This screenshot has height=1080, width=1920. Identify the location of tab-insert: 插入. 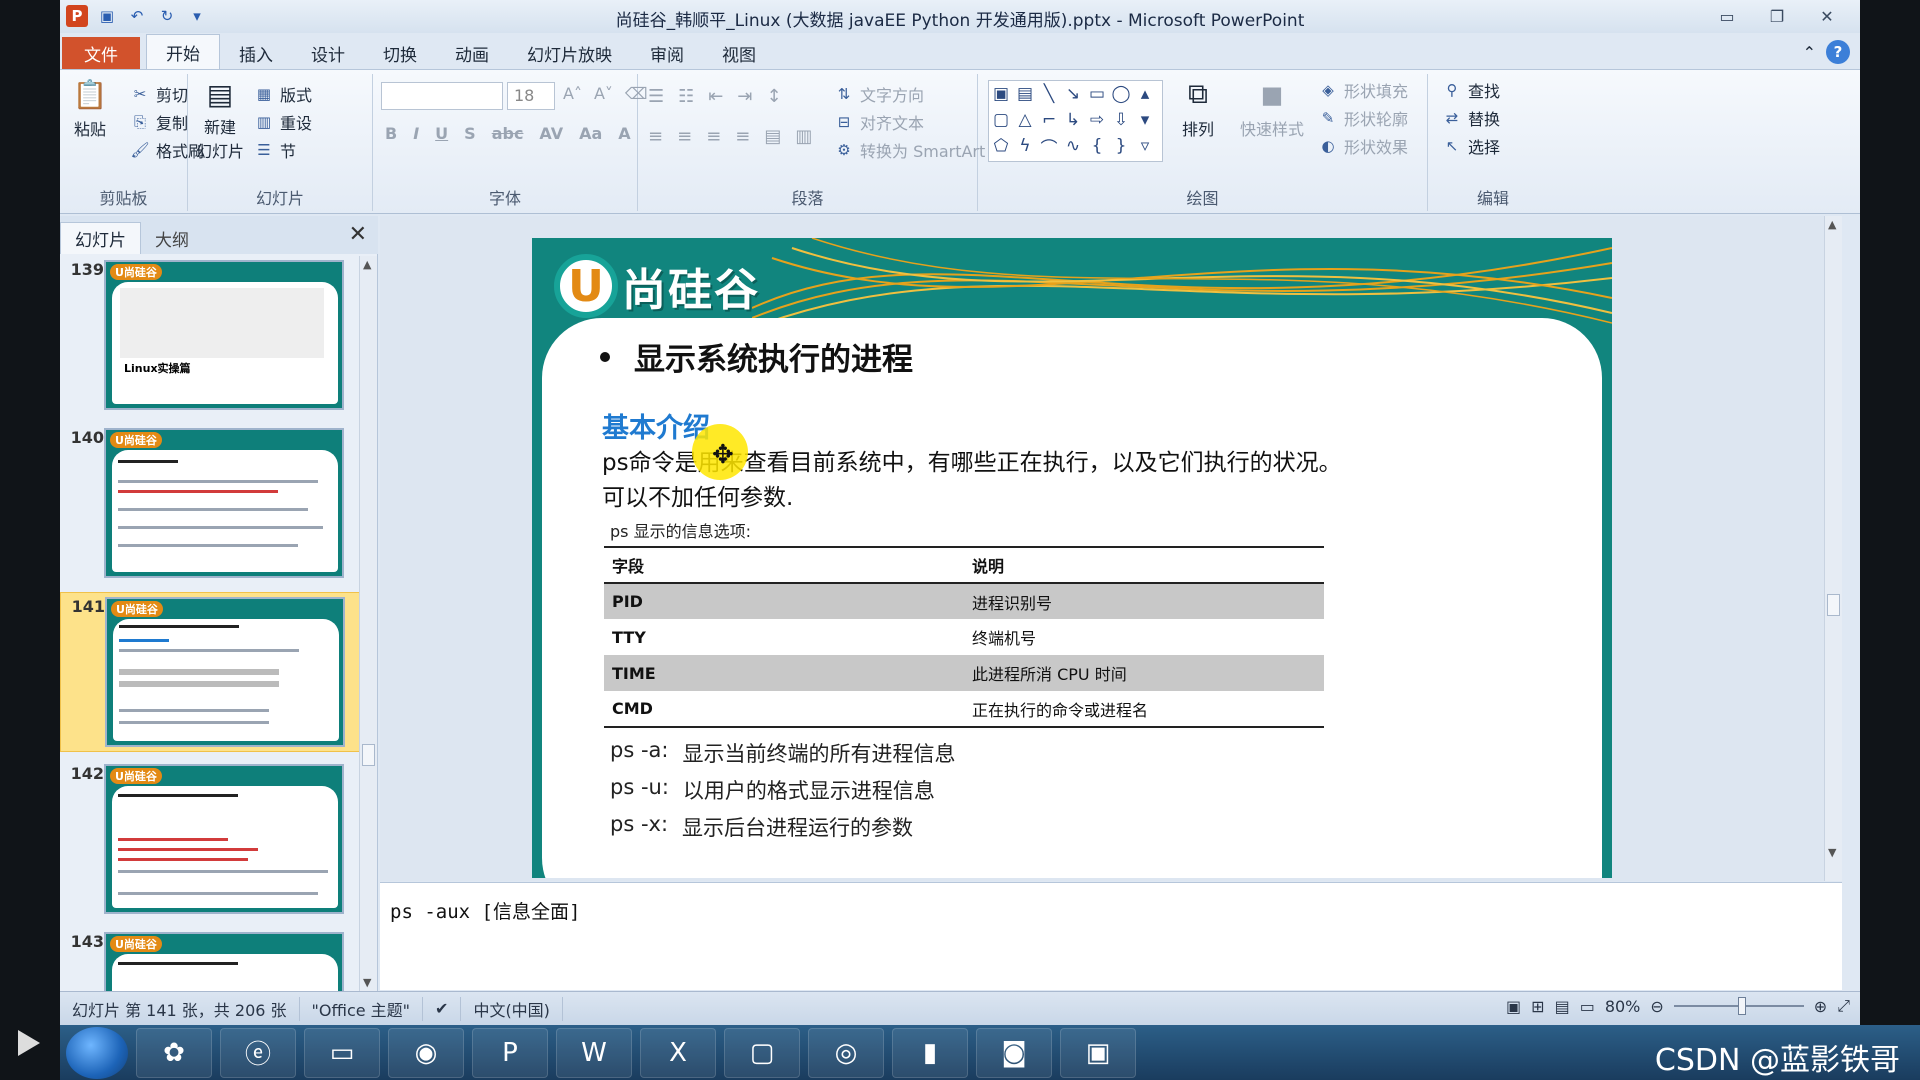
(256, 53).